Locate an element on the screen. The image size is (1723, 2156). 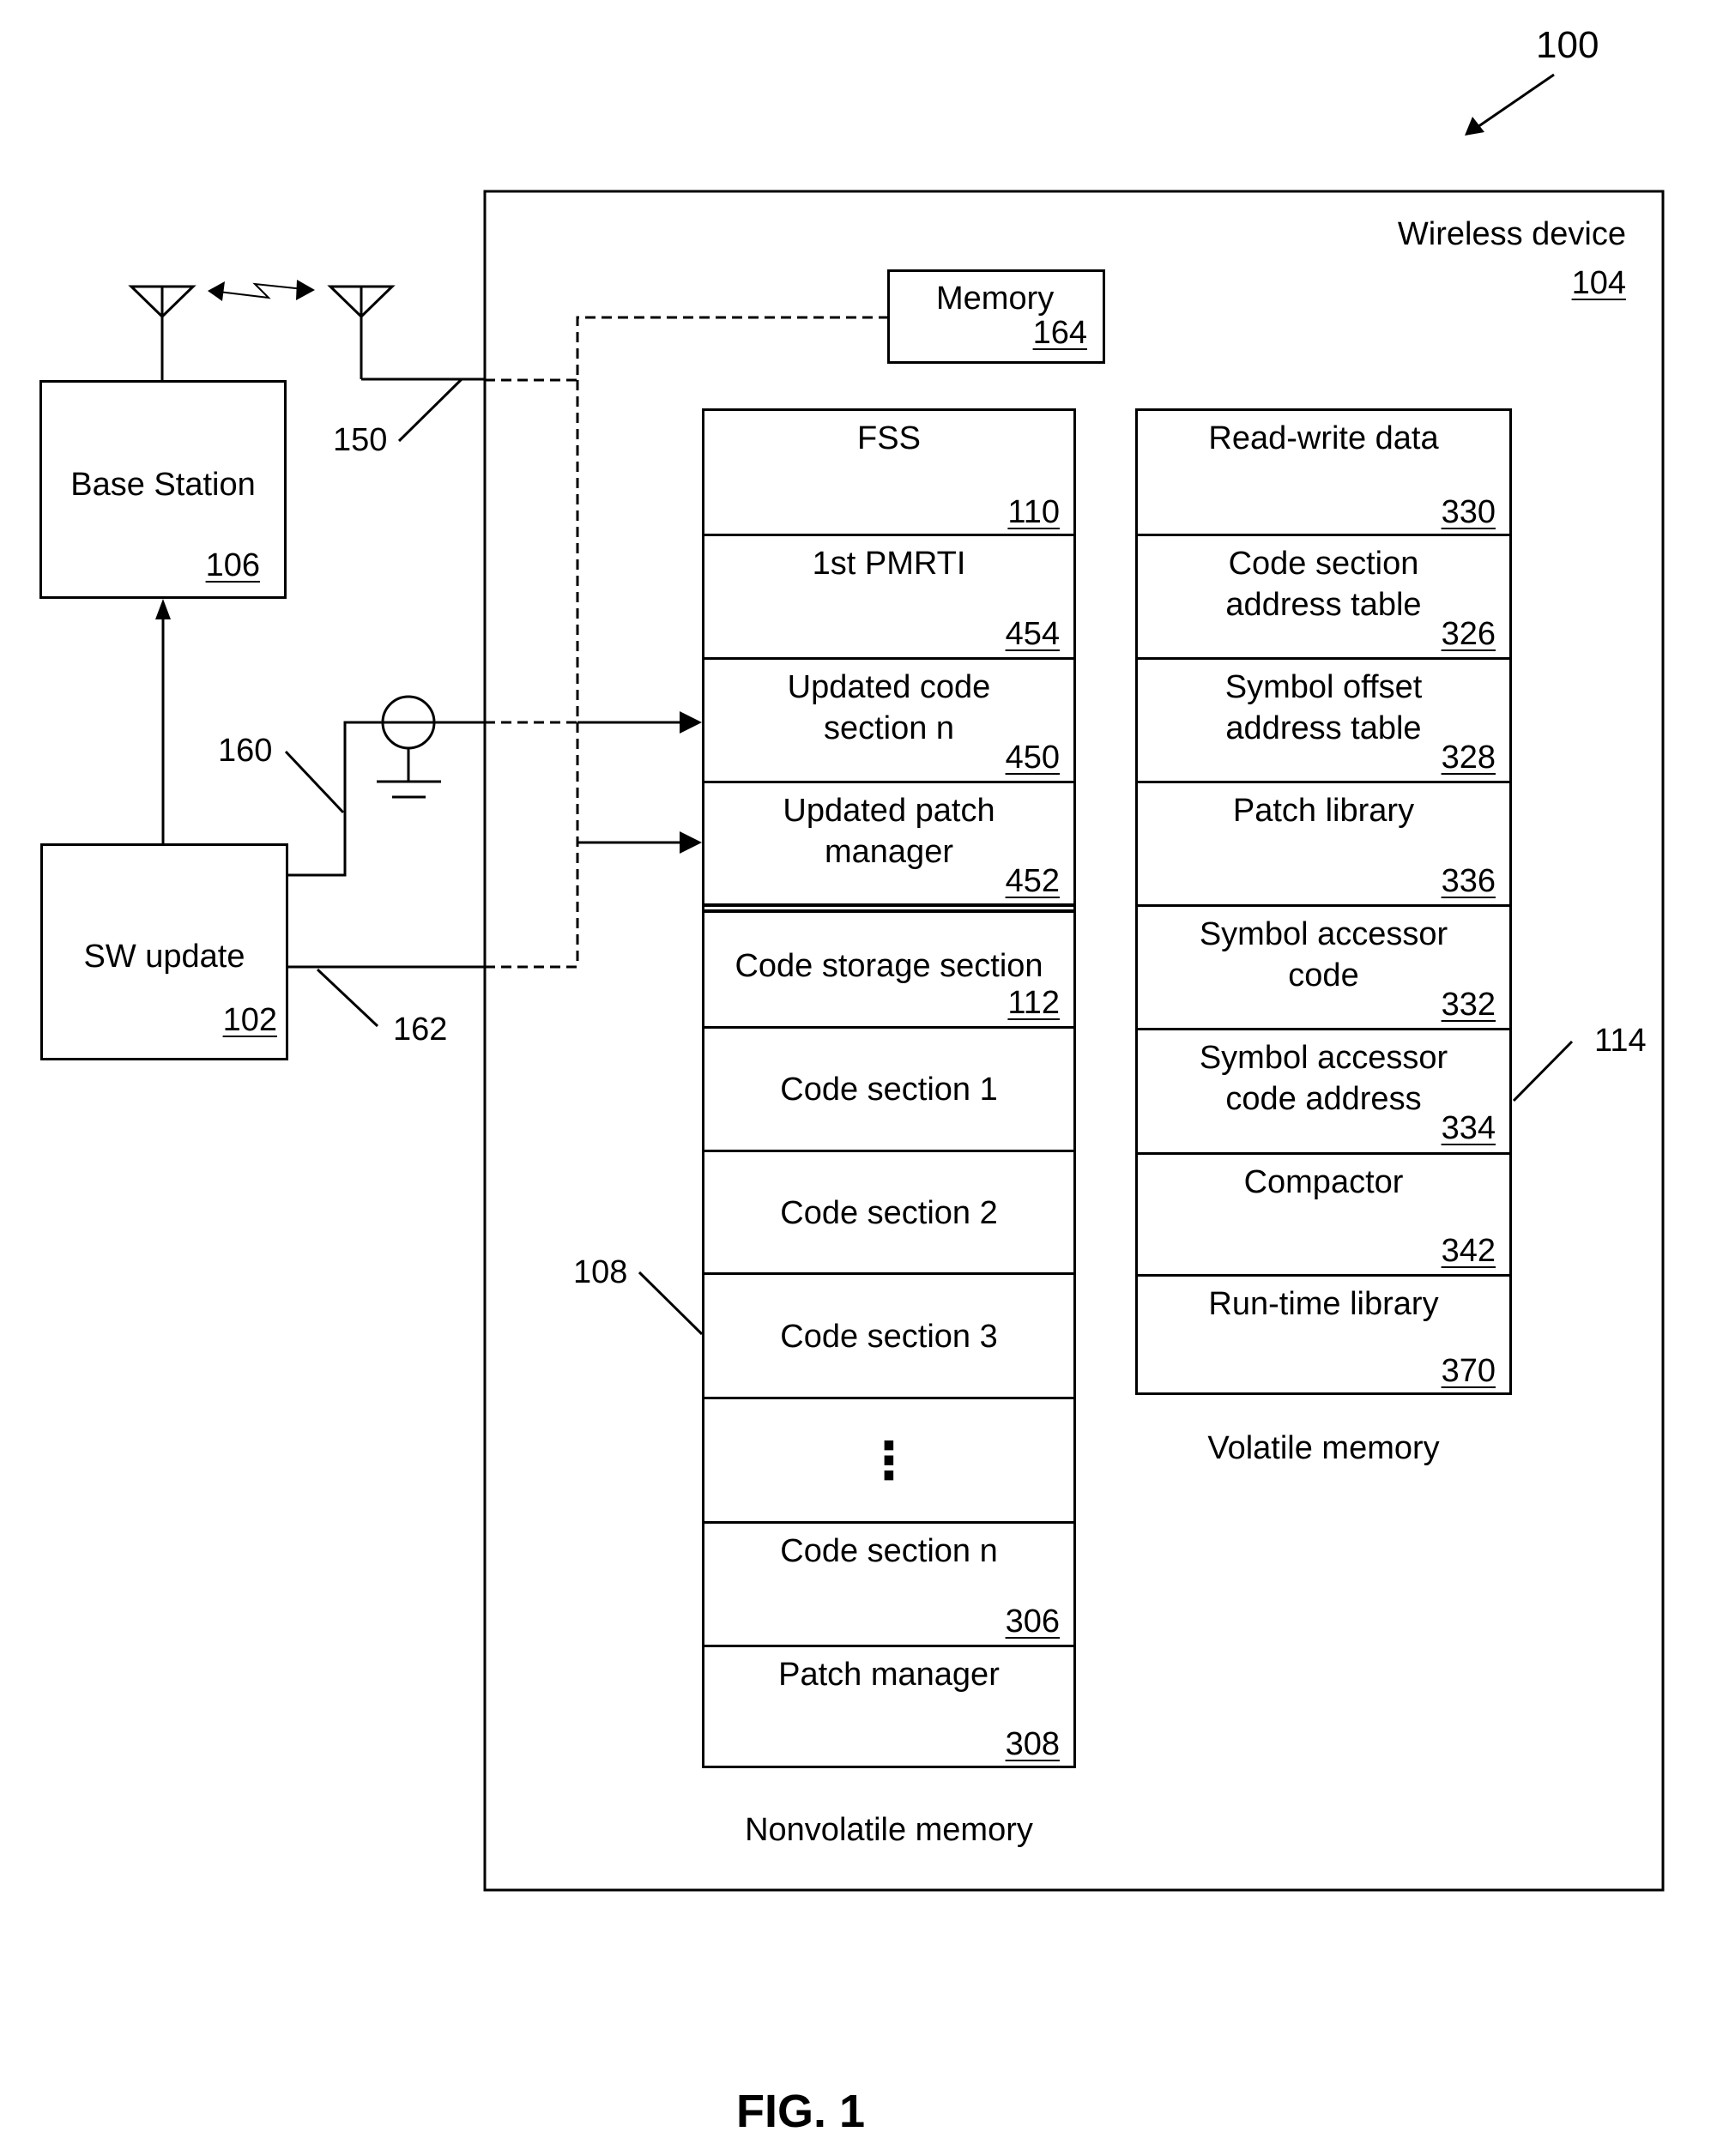
memory-cell-updated-code-section: Updated code section n 450 is located at coordinates (888, 719).